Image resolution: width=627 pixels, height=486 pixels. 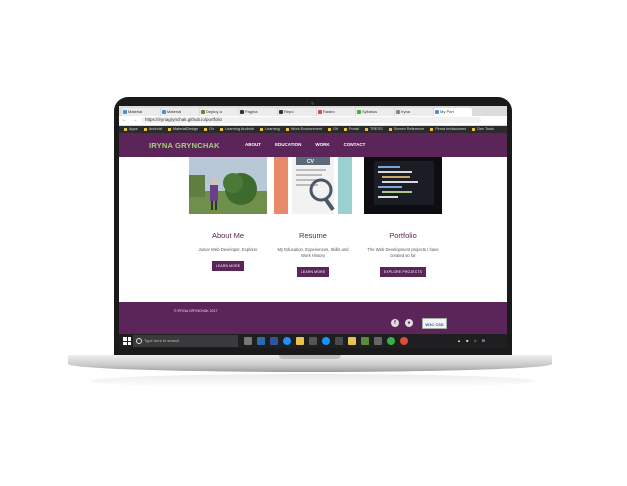 I want to click on camera-icon, so click(x=312, y=103).